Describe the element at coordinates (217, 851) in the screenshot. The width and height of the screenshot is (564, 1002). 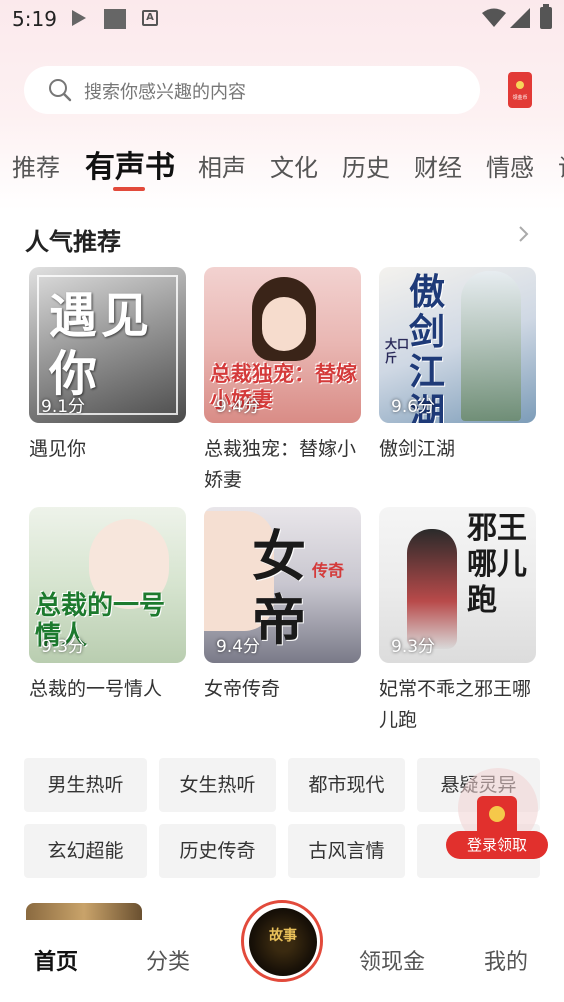
I see `category-chip: 历史传奇` at that location.